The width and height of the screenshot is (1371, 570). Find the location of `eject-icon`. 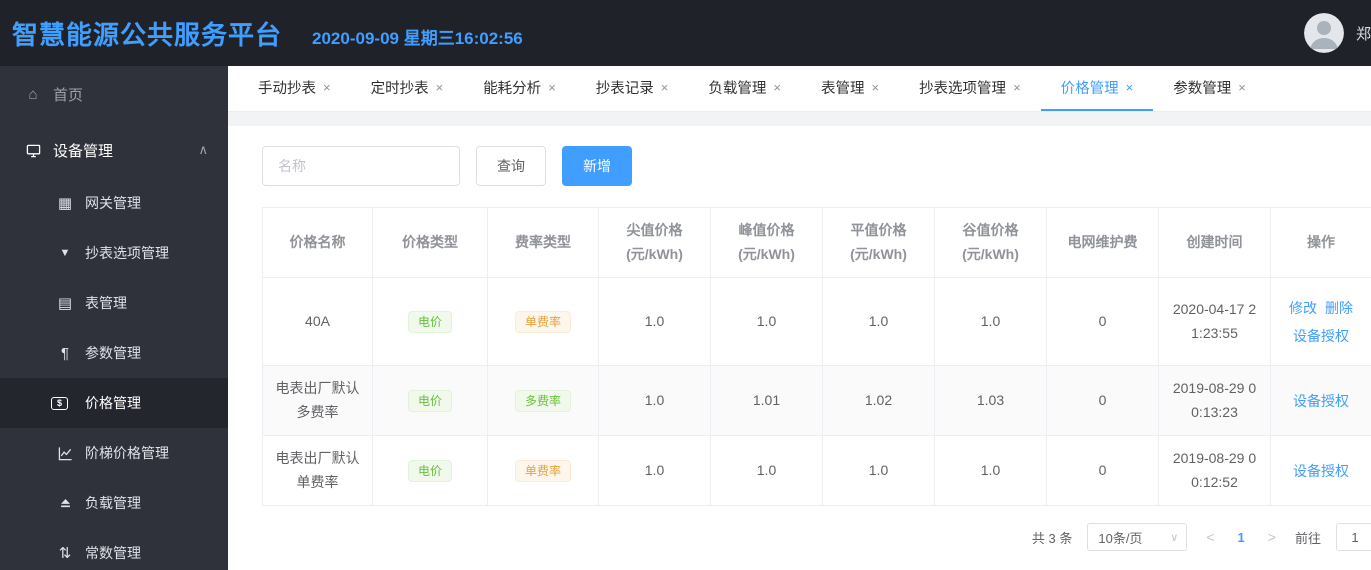

eject-icon is located at coordinates (65, 503).